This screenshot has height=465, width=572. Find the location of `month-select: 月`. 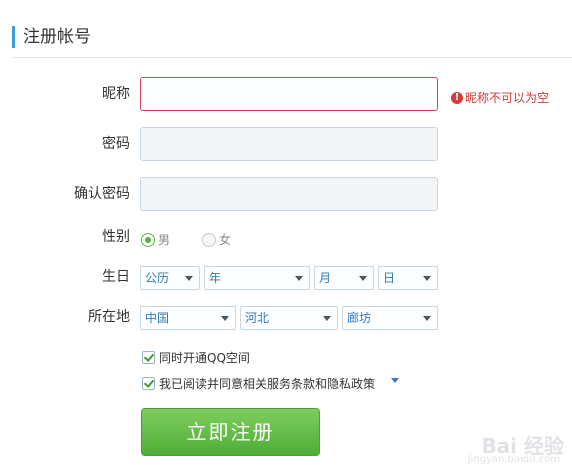

month-select: 月 is located at coordinates (344, 278).